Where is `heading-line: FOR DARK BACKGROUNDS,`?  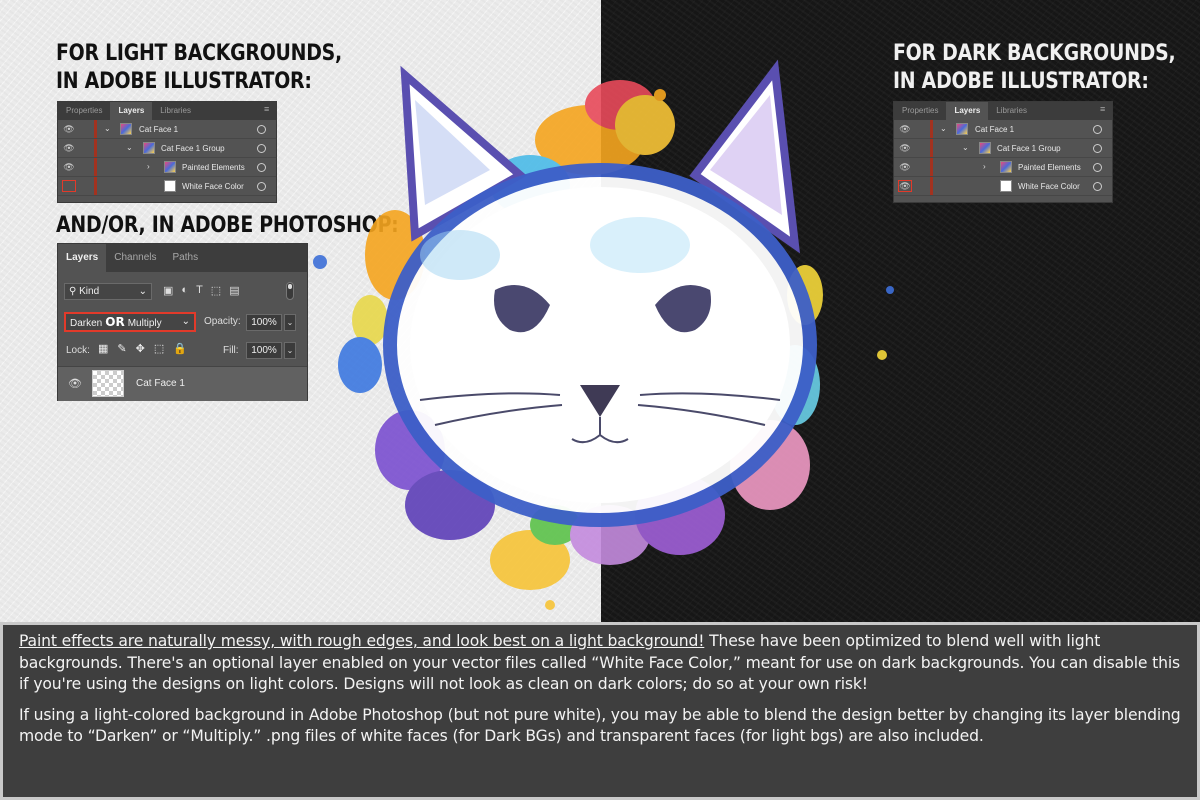
heading-line: FOR DARK BACKGROUNDS, is located at coordinates (1034, 53).